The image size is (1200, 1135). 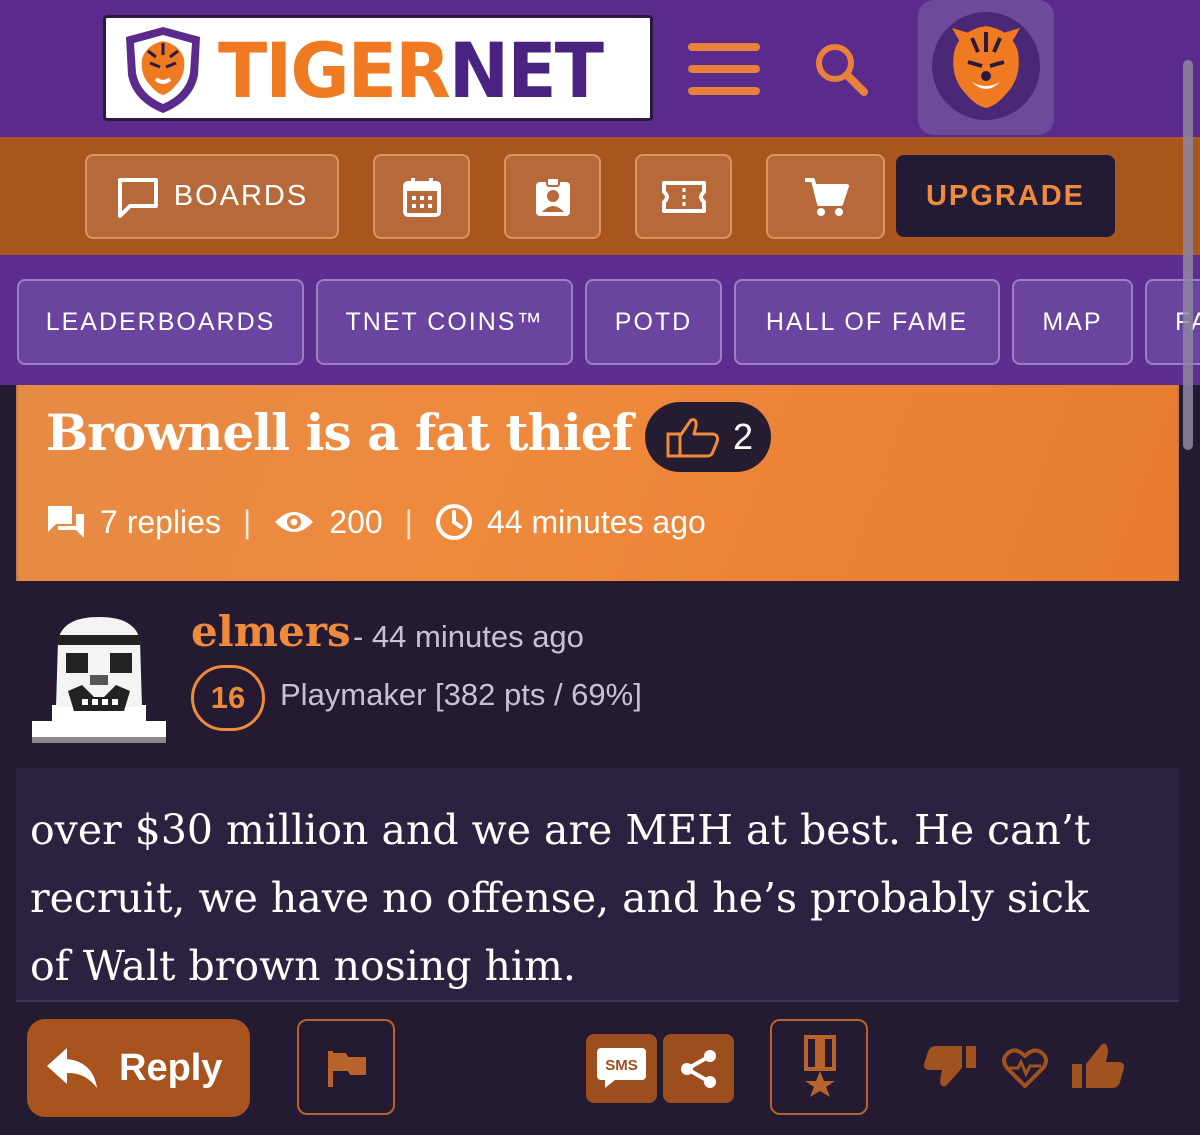 I want to click on post-actions: Reply SMS, so click(x=597, y=1067).